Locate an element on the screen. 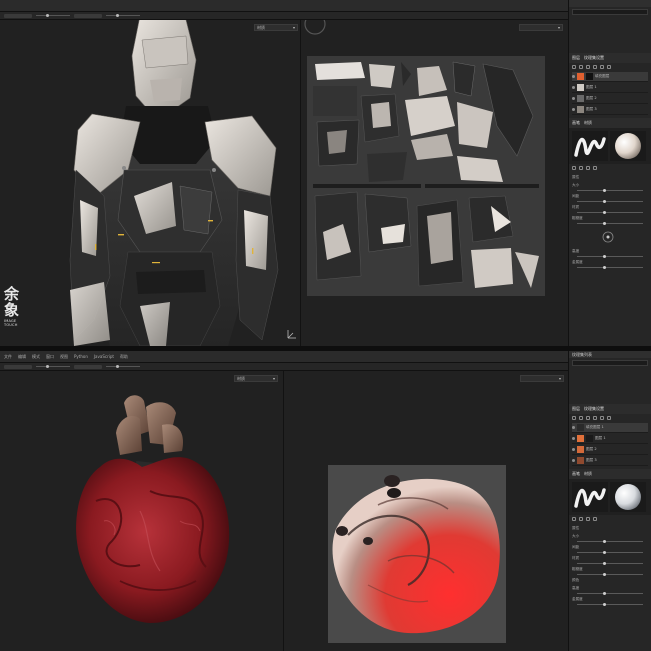 Image resolution: width=651 pixels, height=651 pixels. prop-label: 属性 is located at coordinates (576, 528).